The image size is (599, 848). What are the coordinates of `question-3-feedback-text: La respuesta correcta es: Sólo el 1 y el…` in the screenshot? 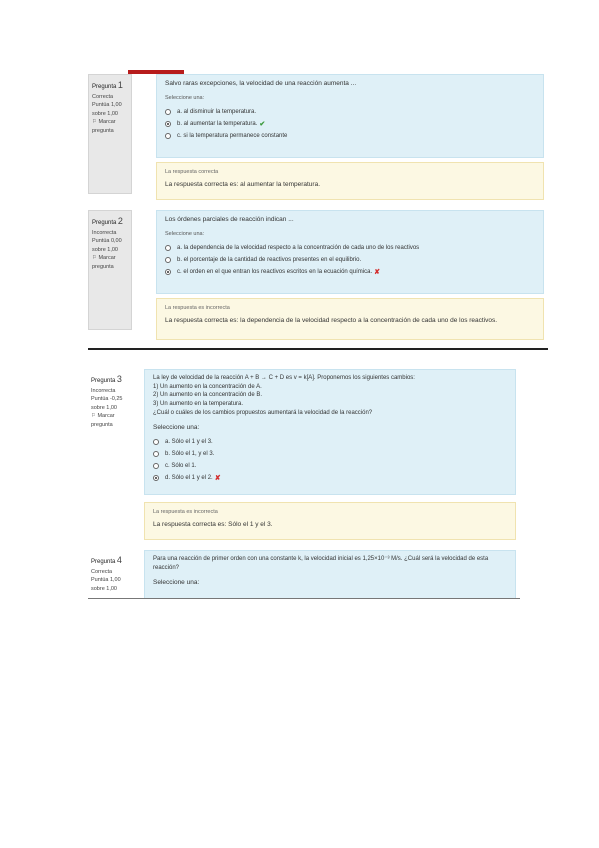 It's located at (213, 524).